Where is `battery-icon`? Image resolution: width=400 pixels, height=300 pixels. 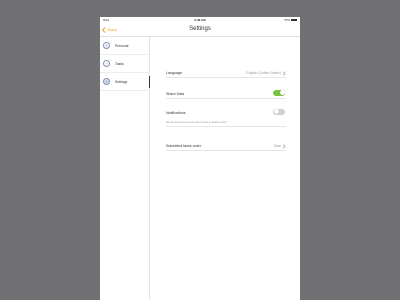 battery-icon is located at coordinates (294, 20).